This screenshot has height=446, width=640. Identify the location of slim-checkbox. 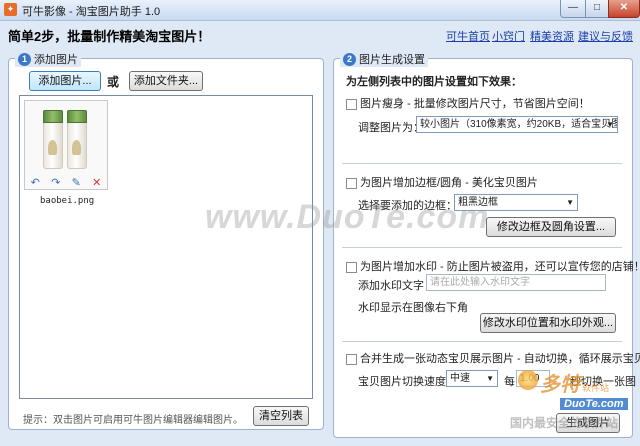
(351, 104).